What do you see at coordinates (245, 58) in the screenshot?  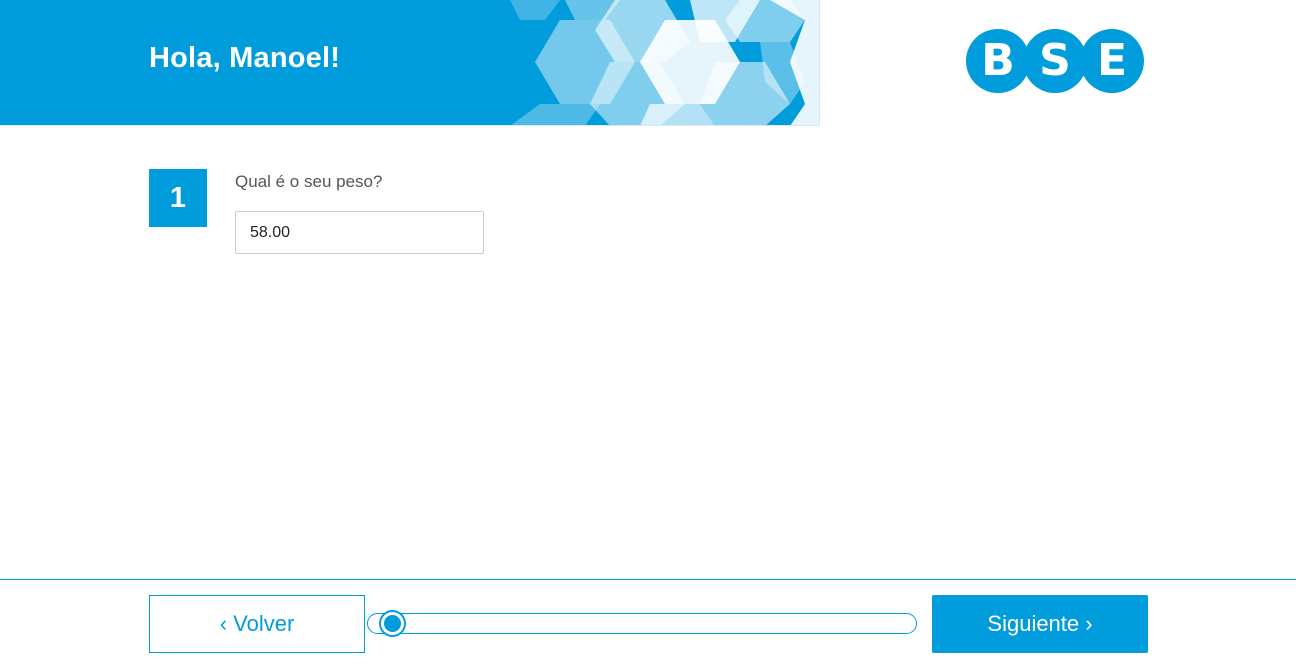 I see `greeting-title: Hola, Manoel!` at bounding box center [245, 58].